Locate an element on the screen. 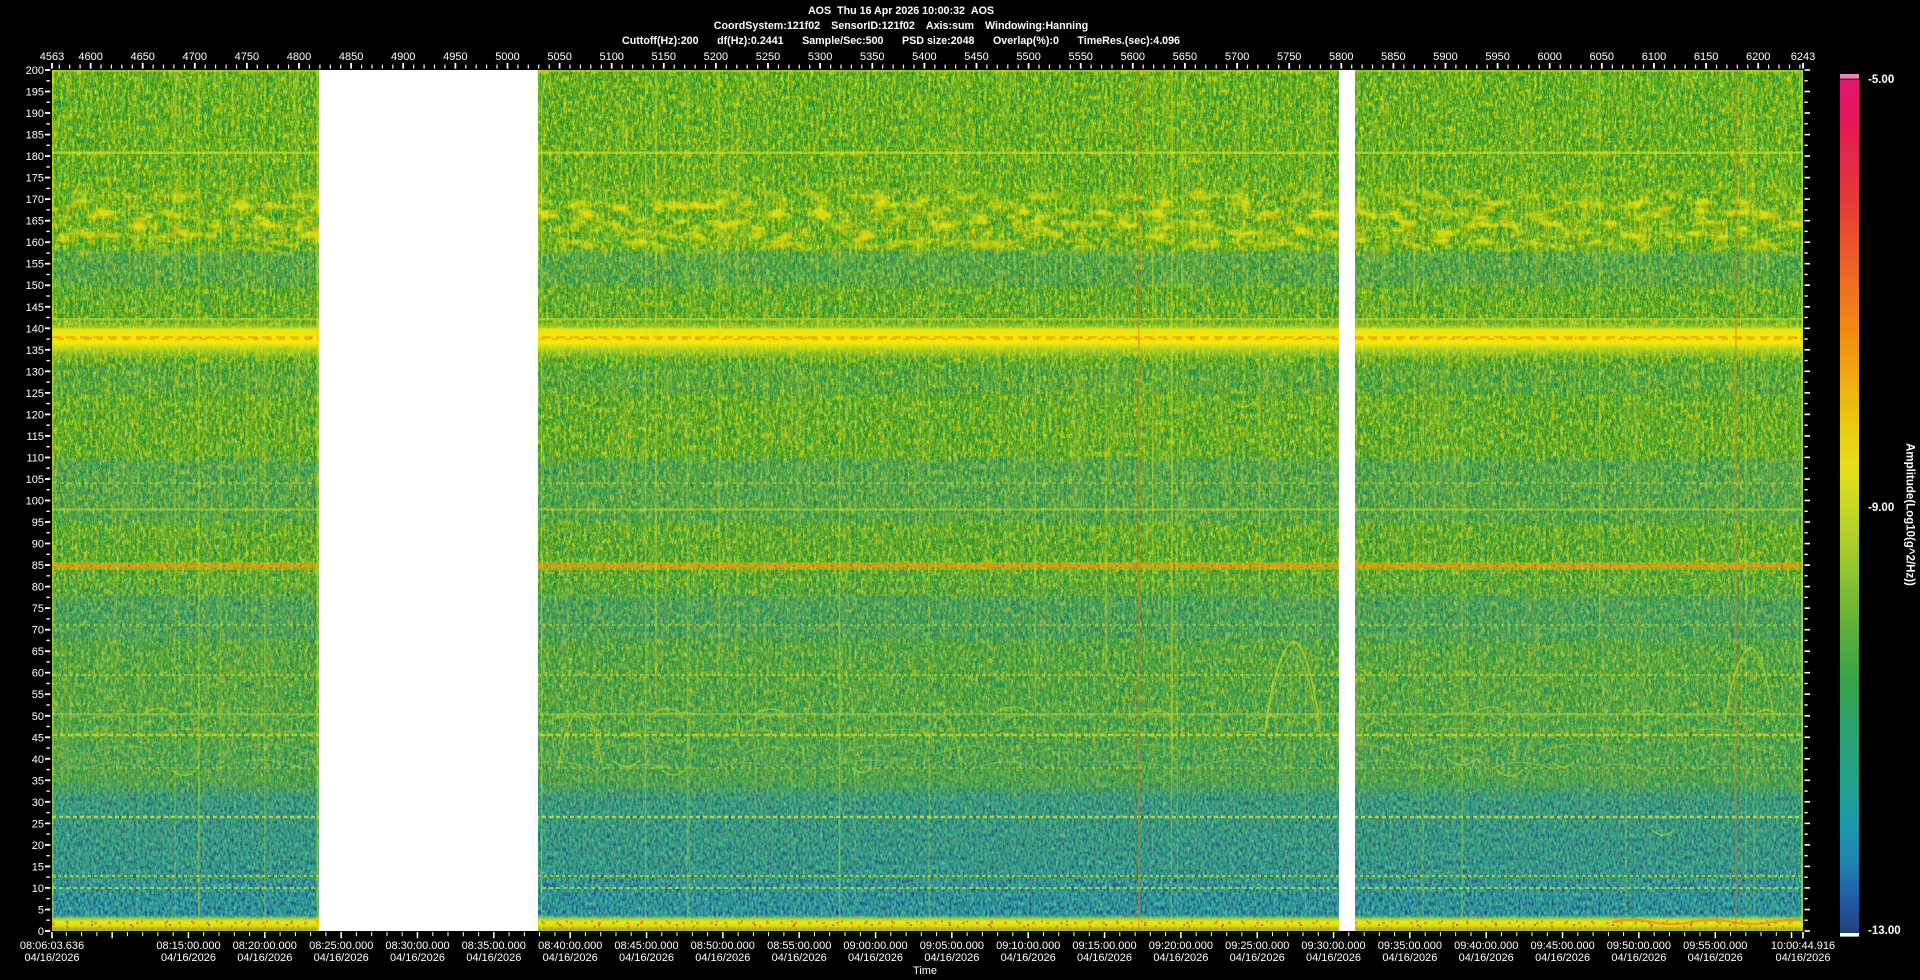 The image size is (1920, 980). svg-text: 160 is located at coordinates (35, 243).